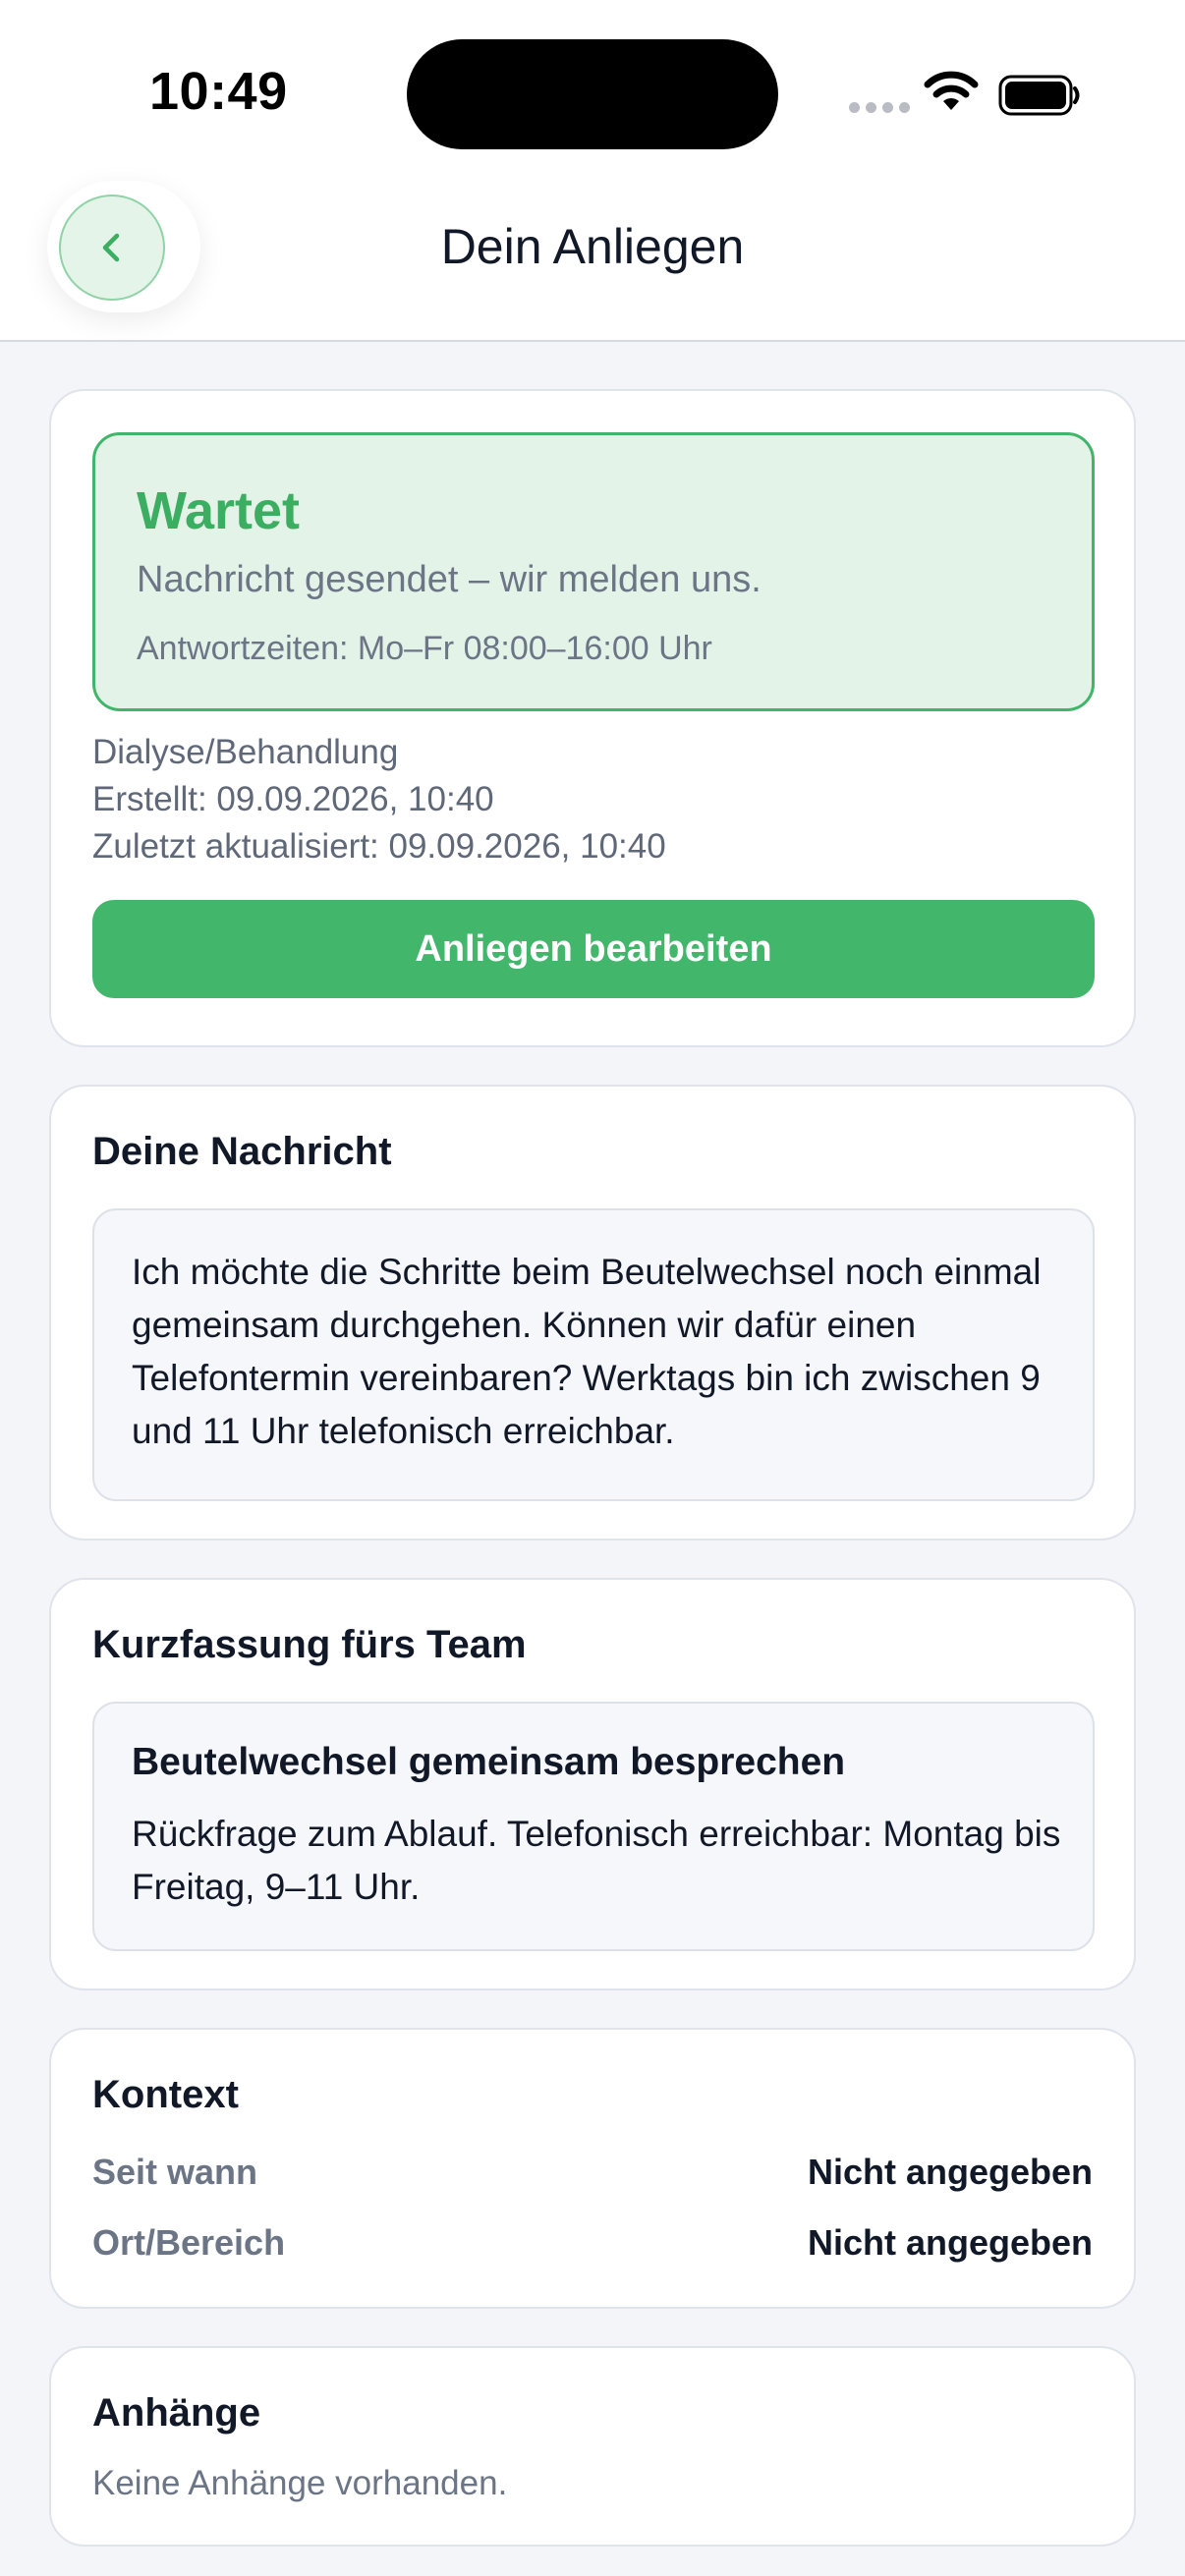  What do you see at coordinates (293, 799) in the screenshot?
I see `created-date: Erstellt: 09.09.2026, 10:40` at bounding box center [293, 799].